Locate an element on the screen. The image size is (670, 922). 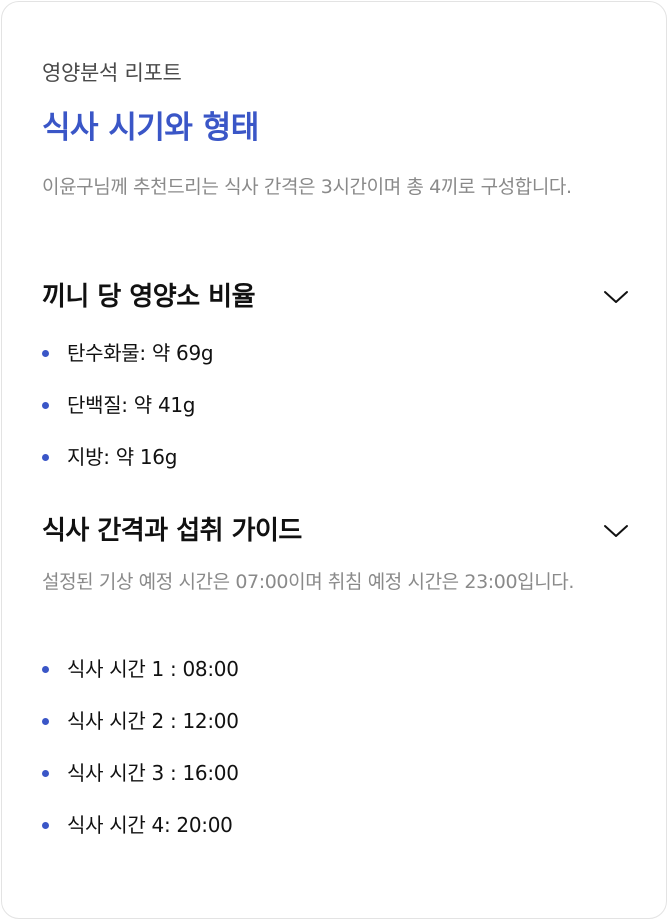
nutrient-fat: 지방: 약 16g is located at coordinates (122, 457).